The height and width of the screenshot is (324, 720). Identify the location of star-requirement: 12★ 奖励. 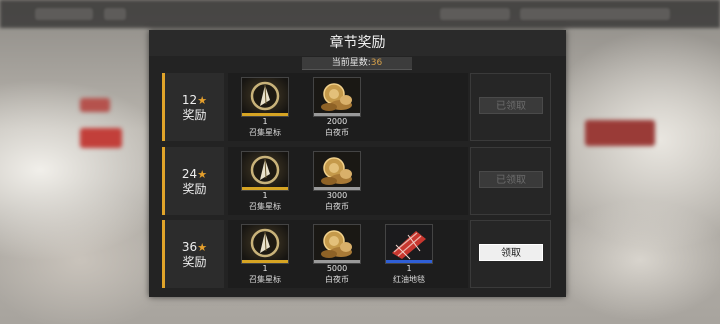
(194, 107).